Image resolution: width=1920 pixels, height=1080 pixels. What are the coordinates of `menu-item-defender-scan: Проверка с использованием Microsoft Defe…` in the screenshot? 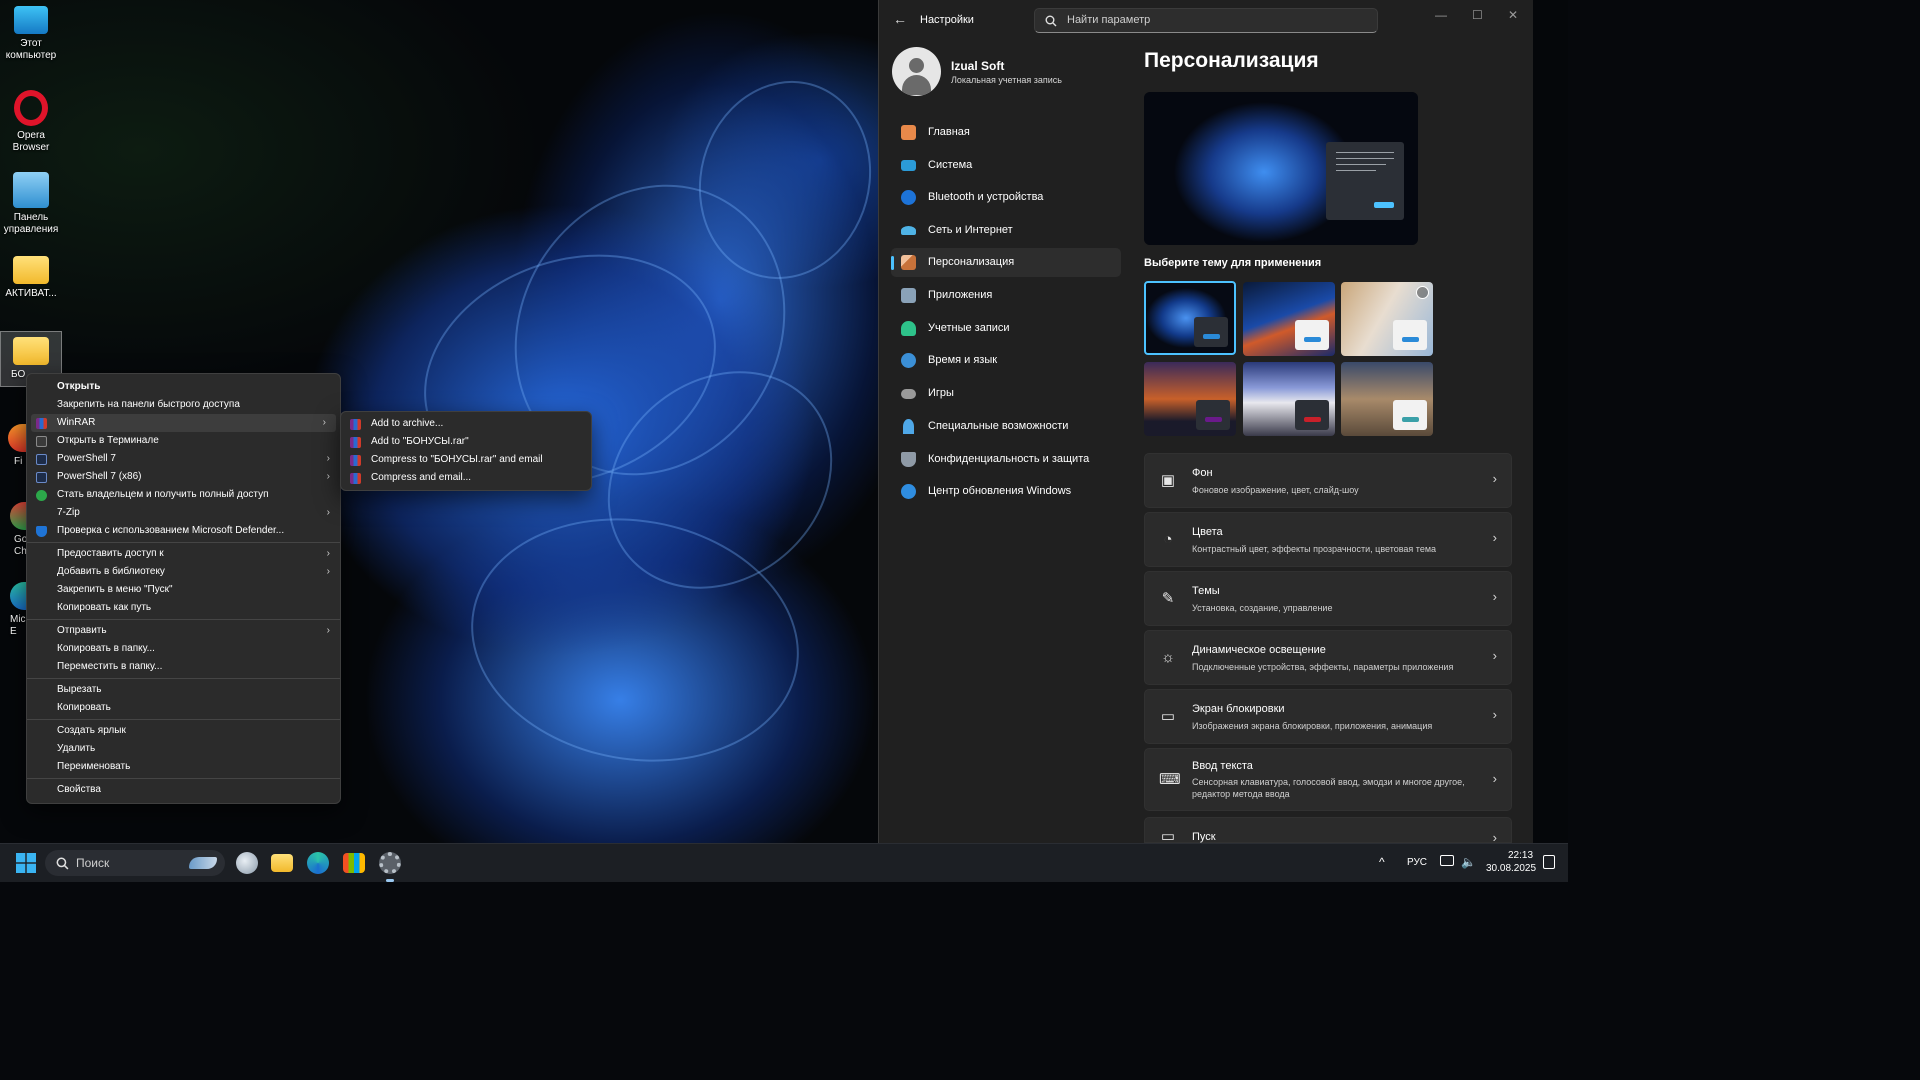 It's located at (183, 531).